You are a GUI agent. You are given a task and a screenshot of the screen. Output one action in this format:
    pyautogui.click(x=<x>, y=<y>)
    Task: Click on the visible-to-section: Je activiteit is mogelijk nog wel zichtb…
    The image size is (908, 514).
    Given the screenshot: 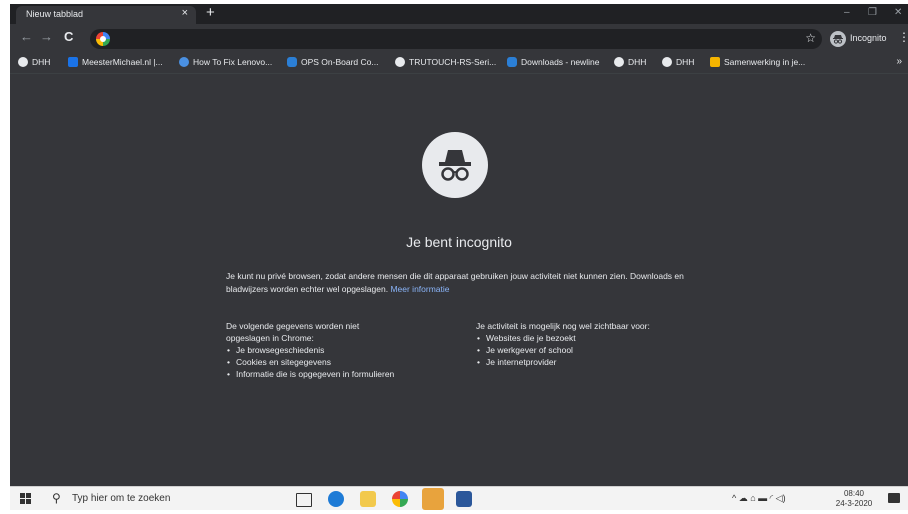 What is the action you would take?
    pyautogui.click(x=586, y=344)
    